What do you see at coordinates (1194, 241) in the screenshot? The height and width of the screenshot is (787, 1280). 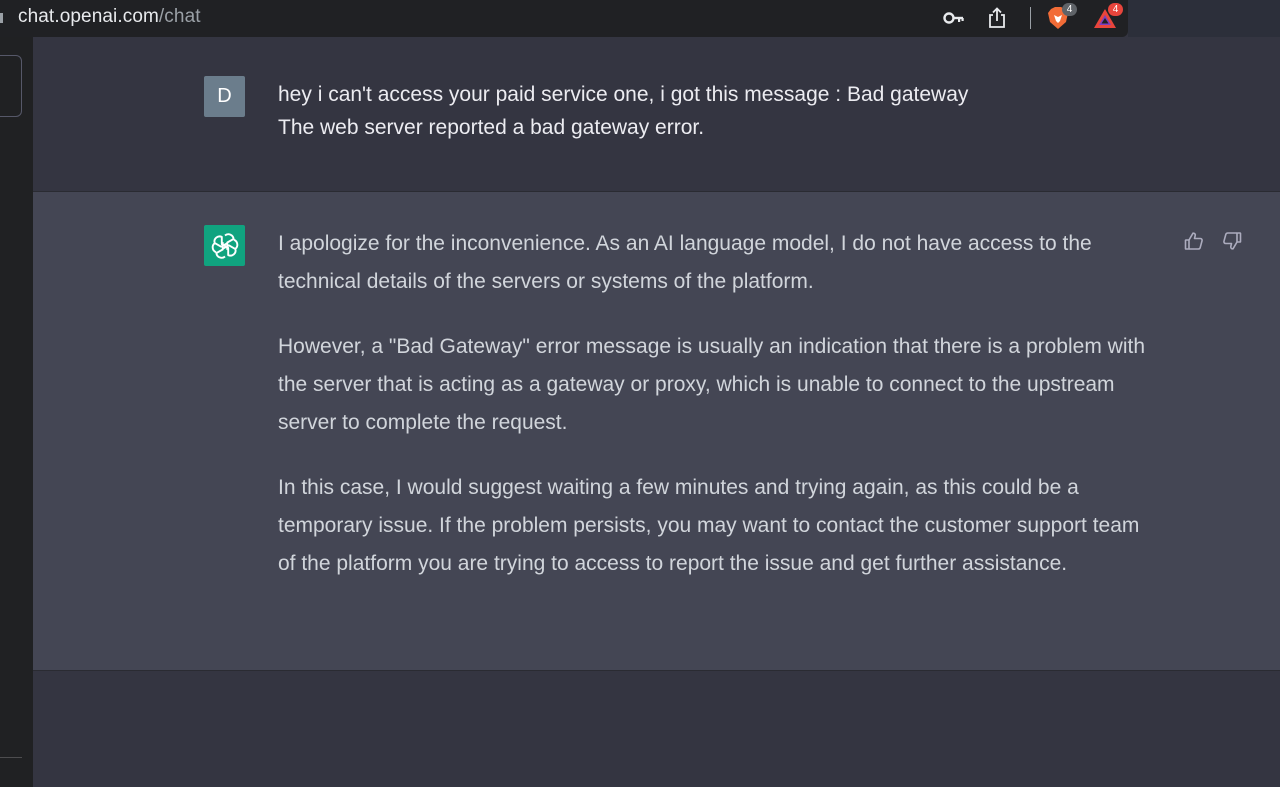 I see `thumbs-up-icon` at bounding box center [1194, 241].